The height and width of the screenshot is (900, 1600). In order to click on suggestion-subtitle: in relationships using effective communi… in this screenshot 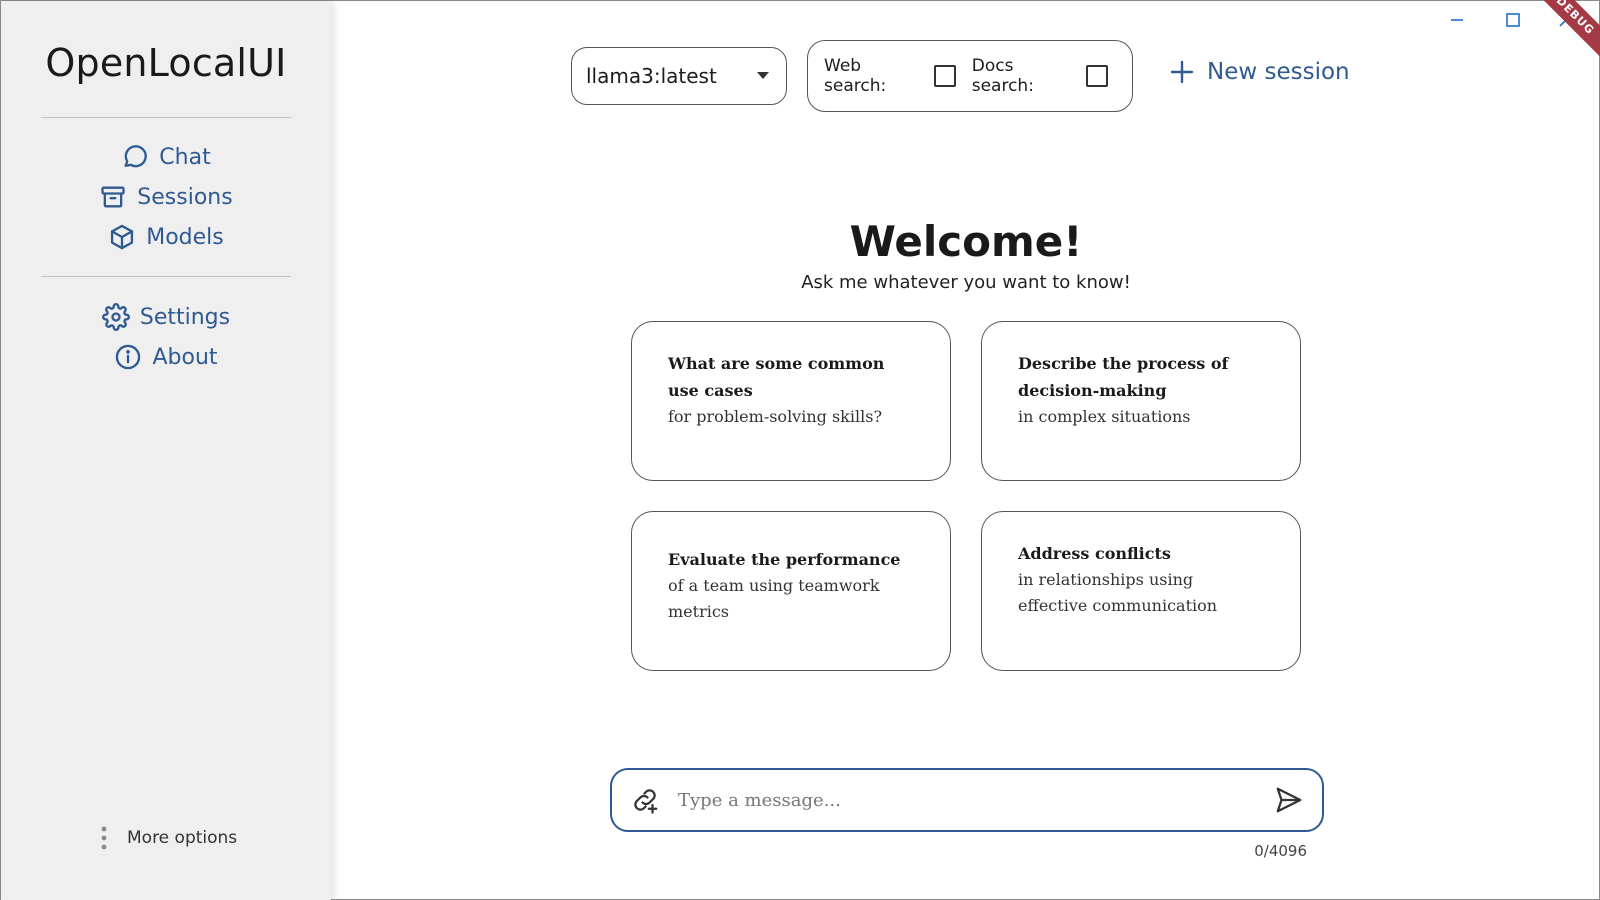, I will do `click(1118, 592)`.